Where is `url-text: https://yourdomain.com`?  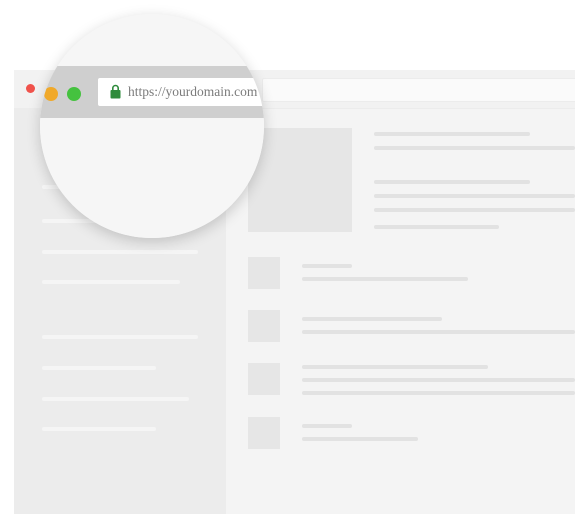
url-text: https://yourdomain.com is located at coordinates (192, 92).